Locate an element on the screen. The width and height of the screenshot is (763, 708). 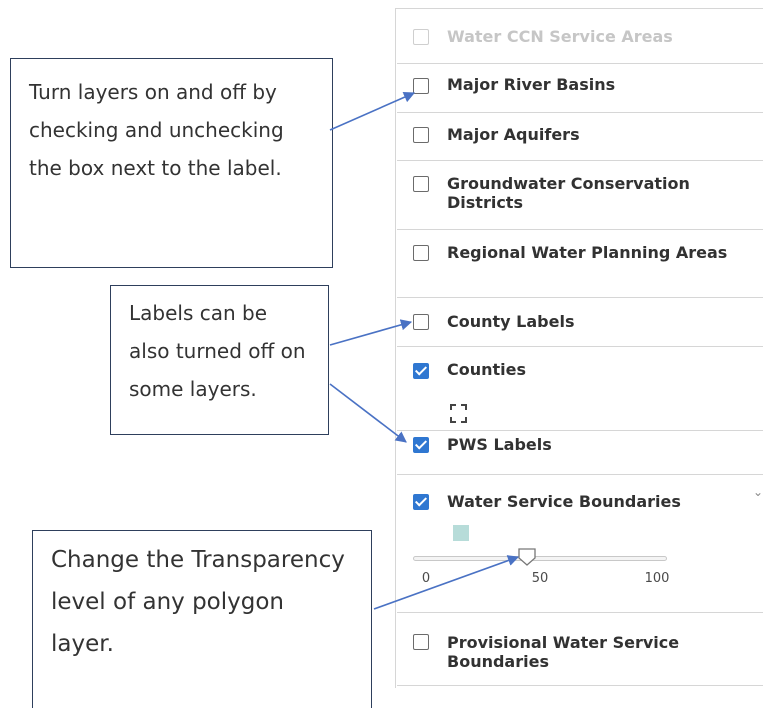
layer-label-major-aquifers: Major Aquifers is located at coordinates (513, 134).